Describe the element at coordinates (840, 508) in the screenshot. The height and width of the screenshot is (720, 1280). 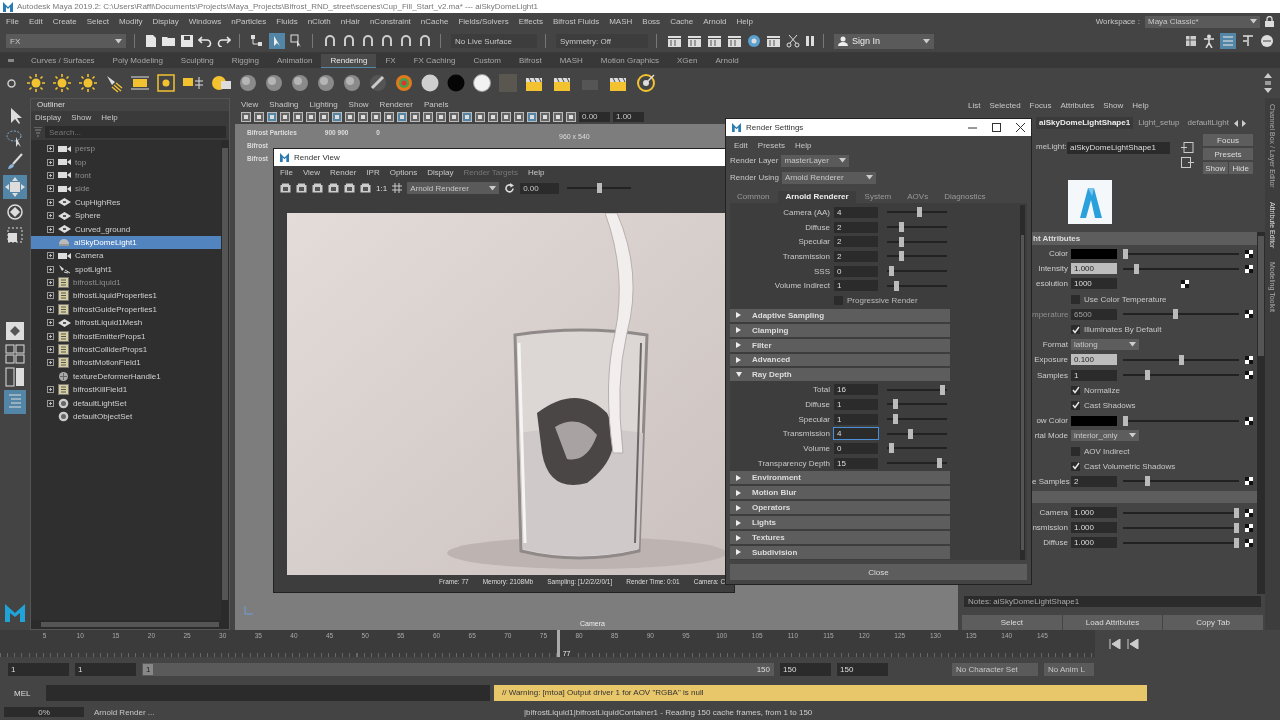
I see `section-header: Operators` at that location.